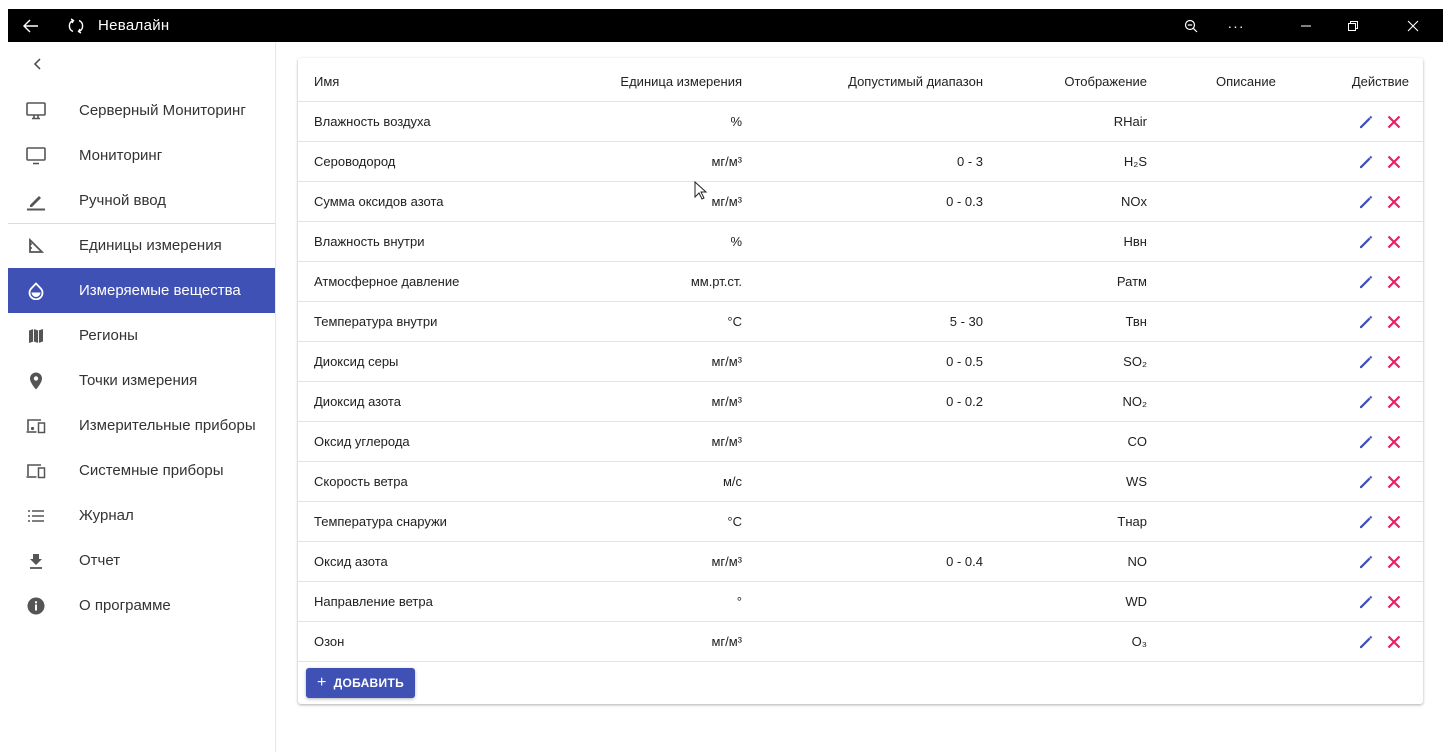 This screenshot has height=752, width=1451. What do you see at coordinates (36, 291) in the screenshot?
I see `drop-icon` at bounding box center [36, 291].